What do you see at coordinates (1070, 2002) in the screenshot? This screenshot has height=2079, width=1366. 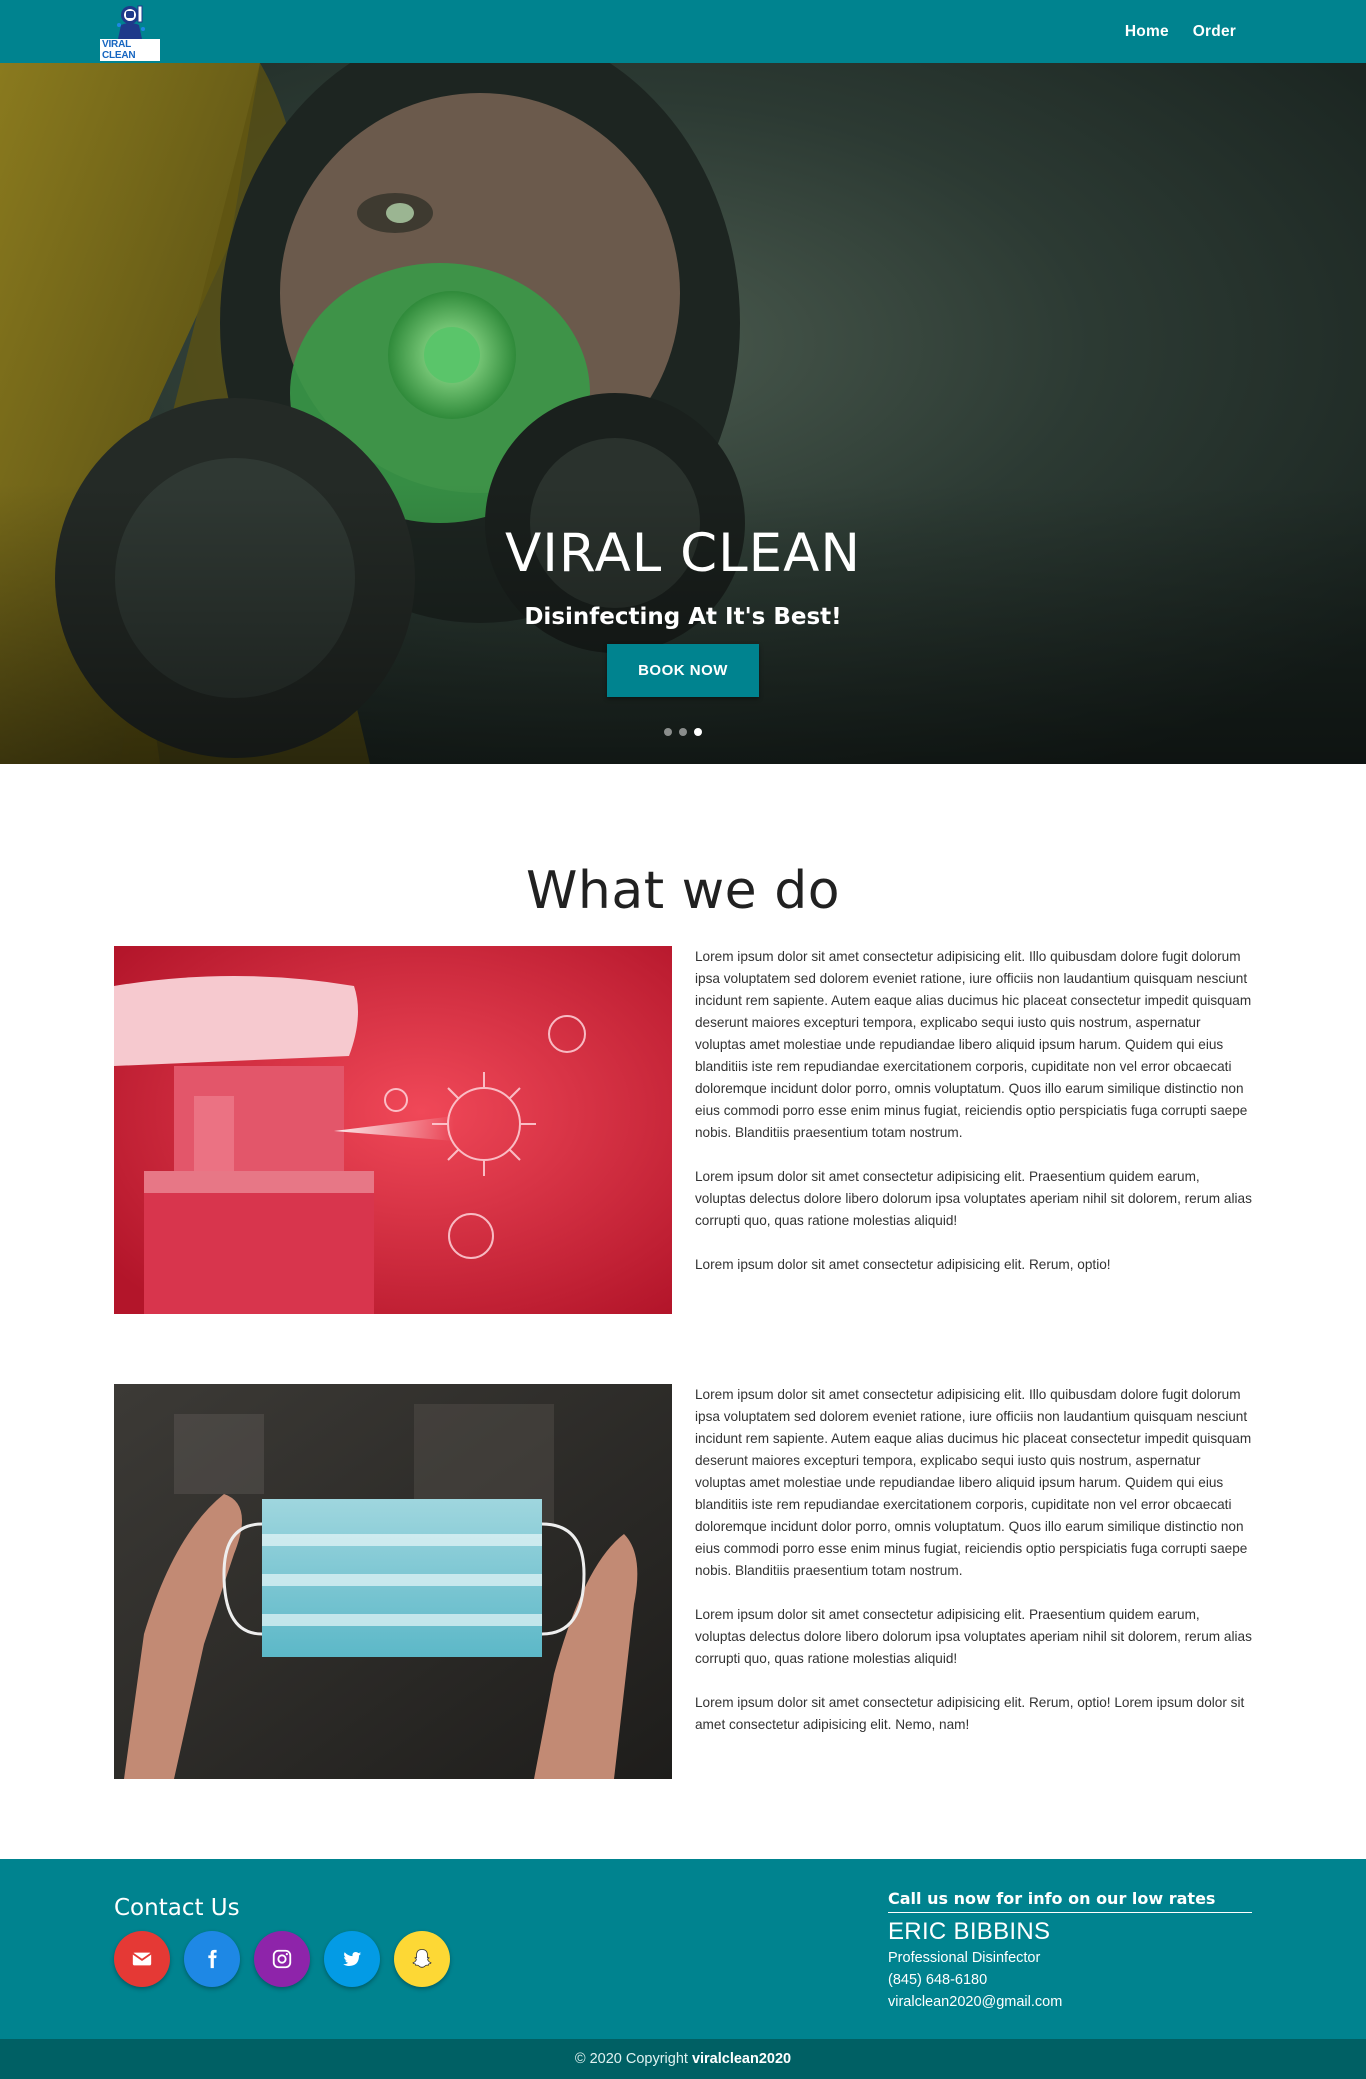 I see `contact-email: viralclean2020@gmail.com` at bounding box center [1070, 2002].